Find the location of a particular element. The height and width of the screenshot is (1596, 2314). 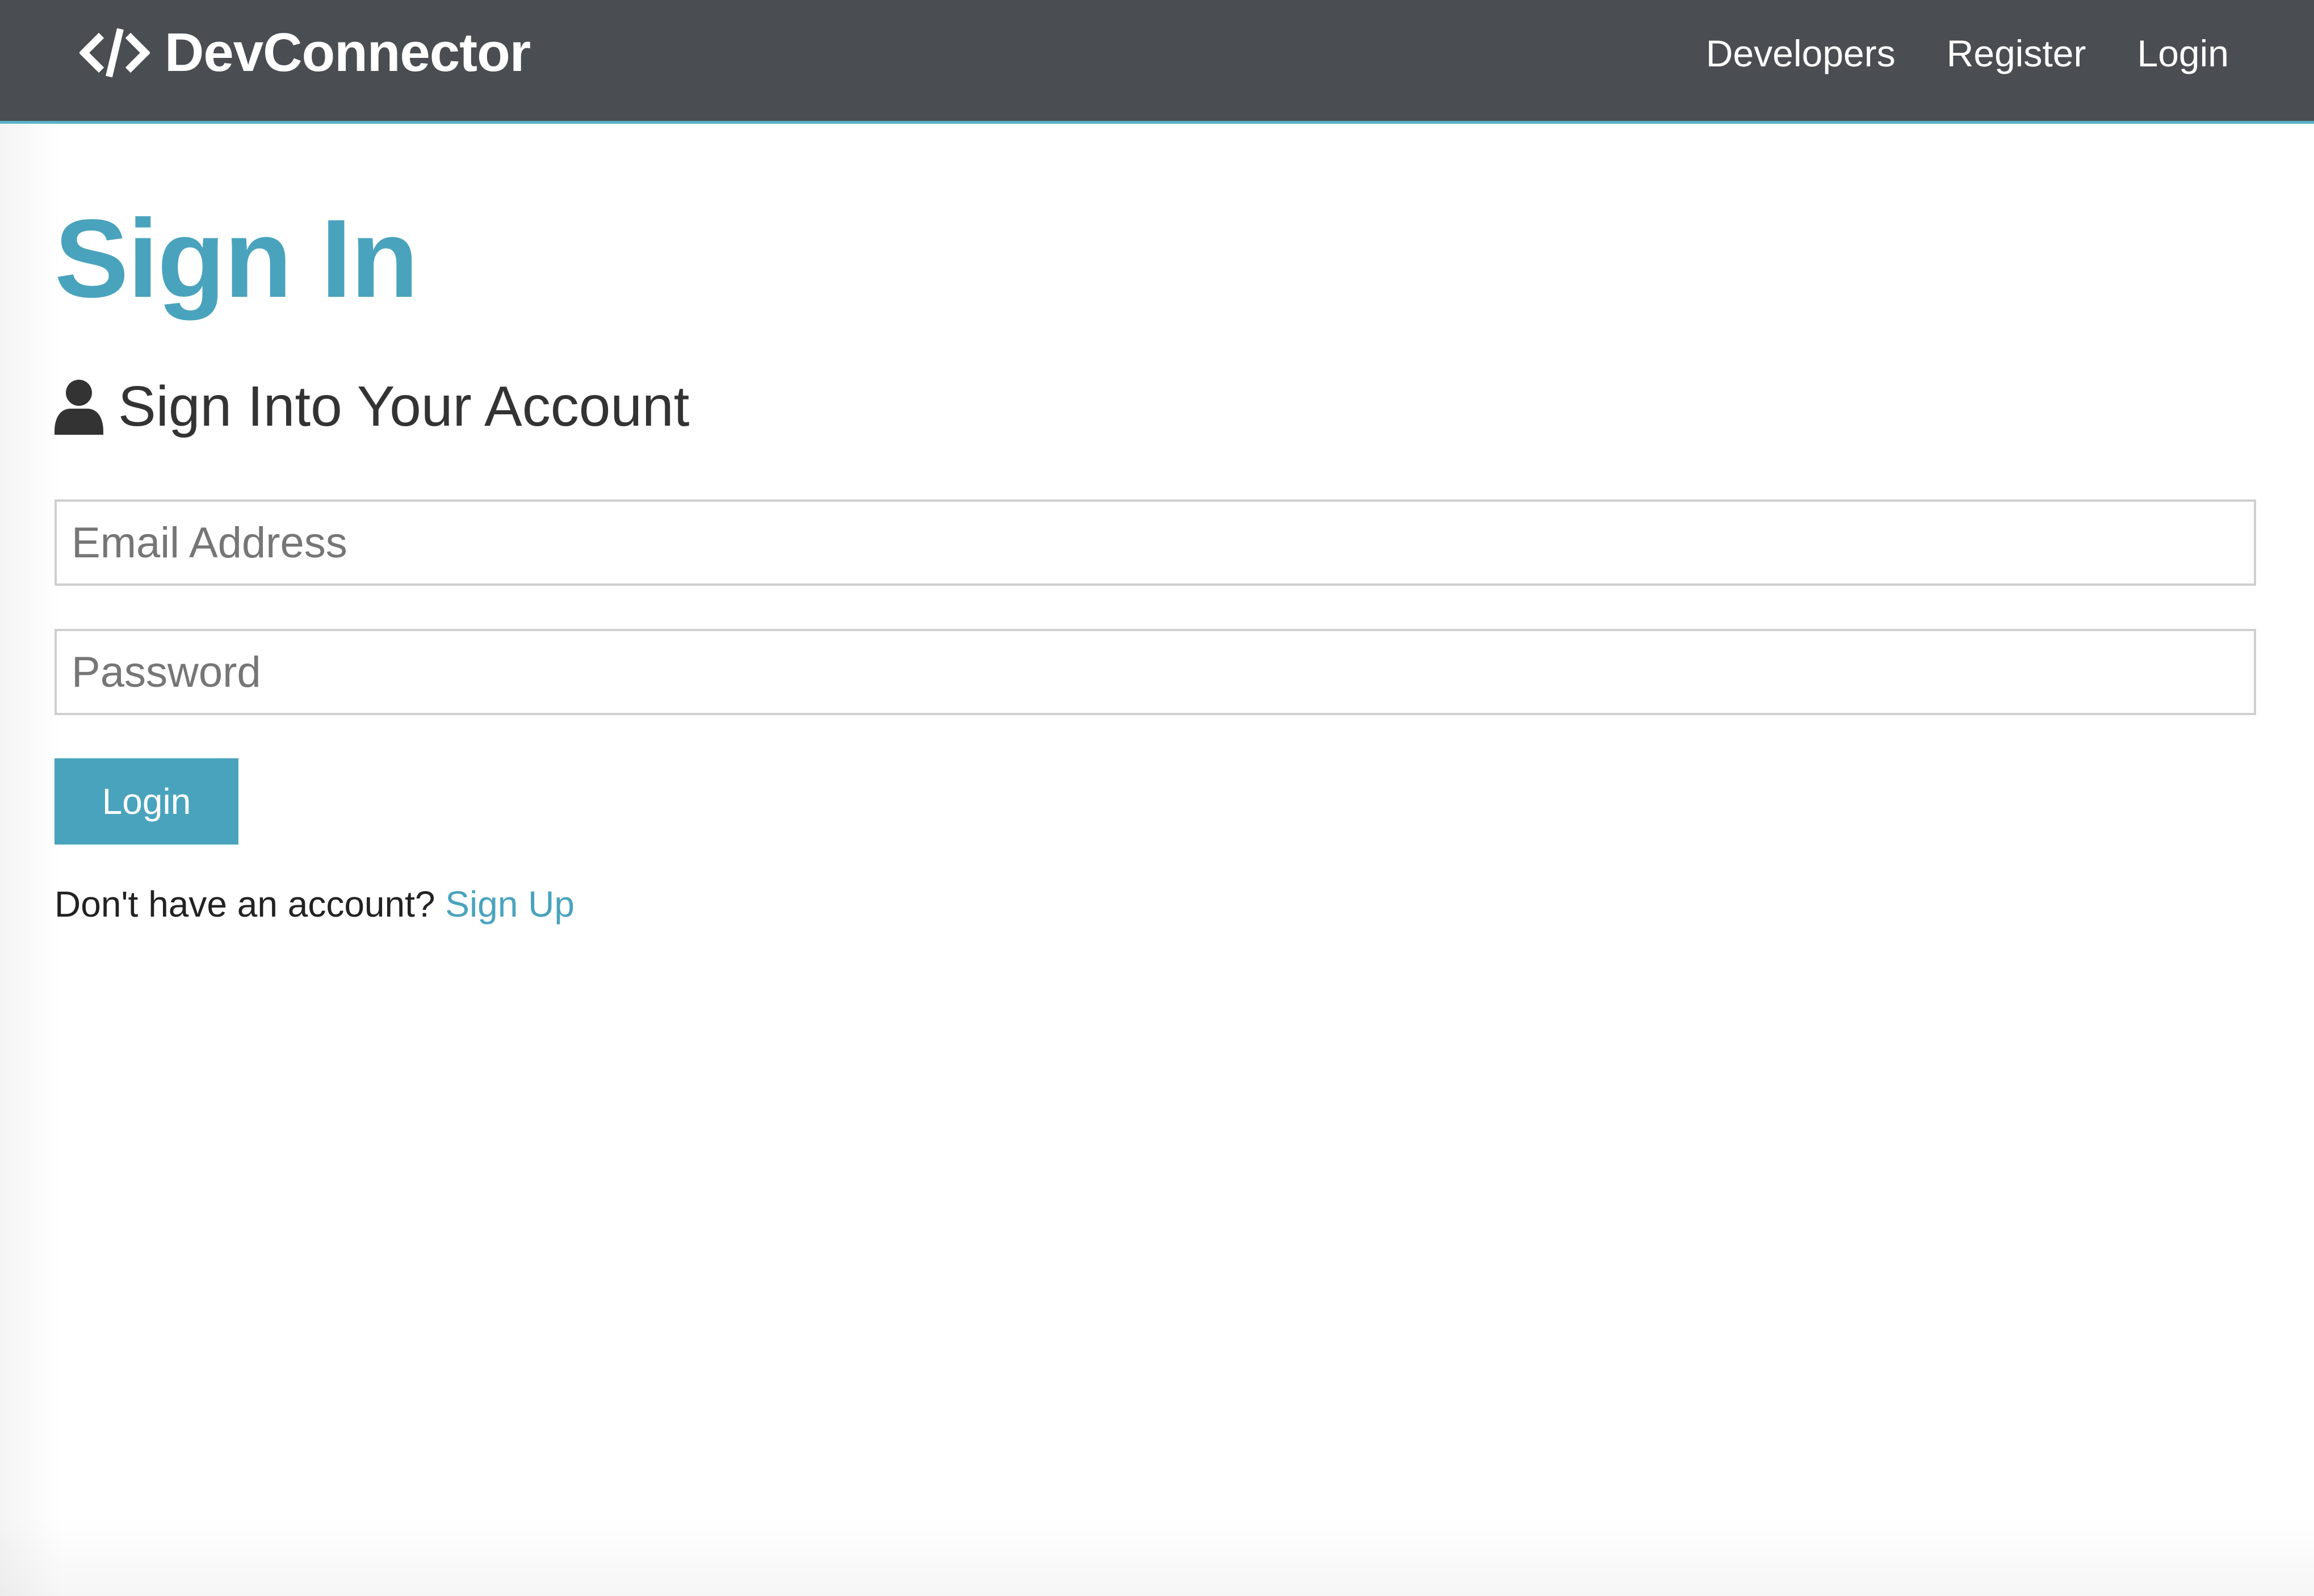

nav-link-login: Login is located at coordinates (2183, 53).